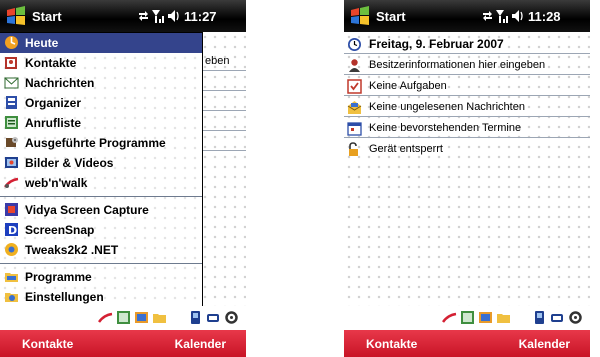 This screenshot has width=600, height=357. What do you see at coordinates (11, 83) in the screenshot?
I see `messages-icon` at bounding box center [11, 83].